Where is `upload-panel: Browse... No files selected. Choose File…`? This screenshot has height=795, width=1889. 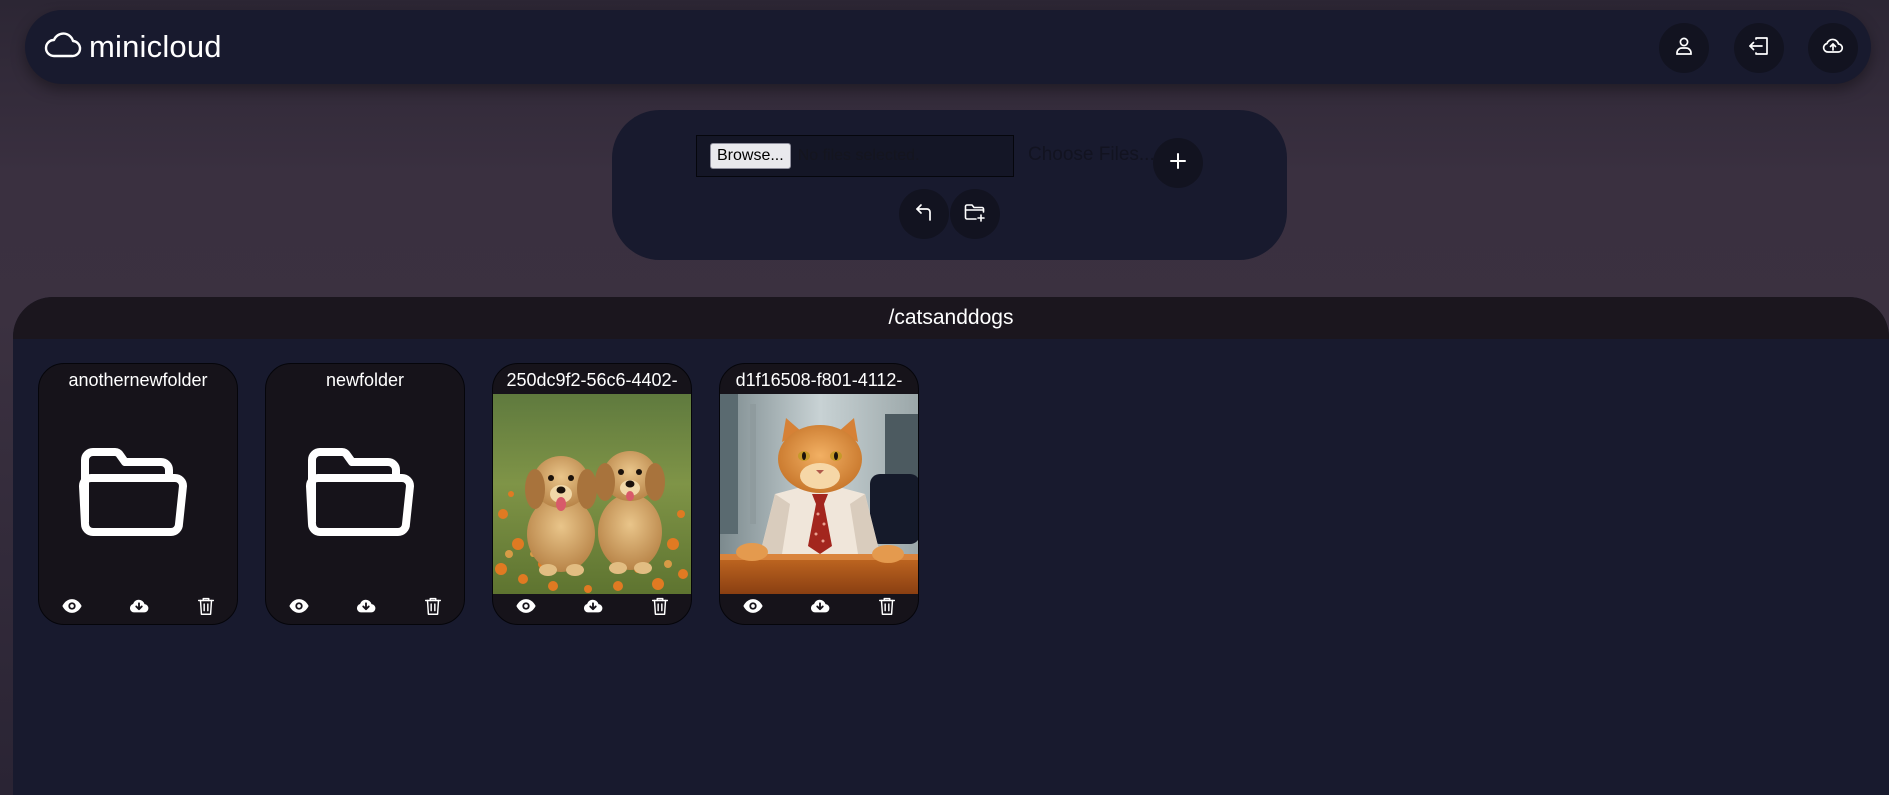
upload-panel: Browse... No files selected. Choose File… is located at coordinates (949, 185).